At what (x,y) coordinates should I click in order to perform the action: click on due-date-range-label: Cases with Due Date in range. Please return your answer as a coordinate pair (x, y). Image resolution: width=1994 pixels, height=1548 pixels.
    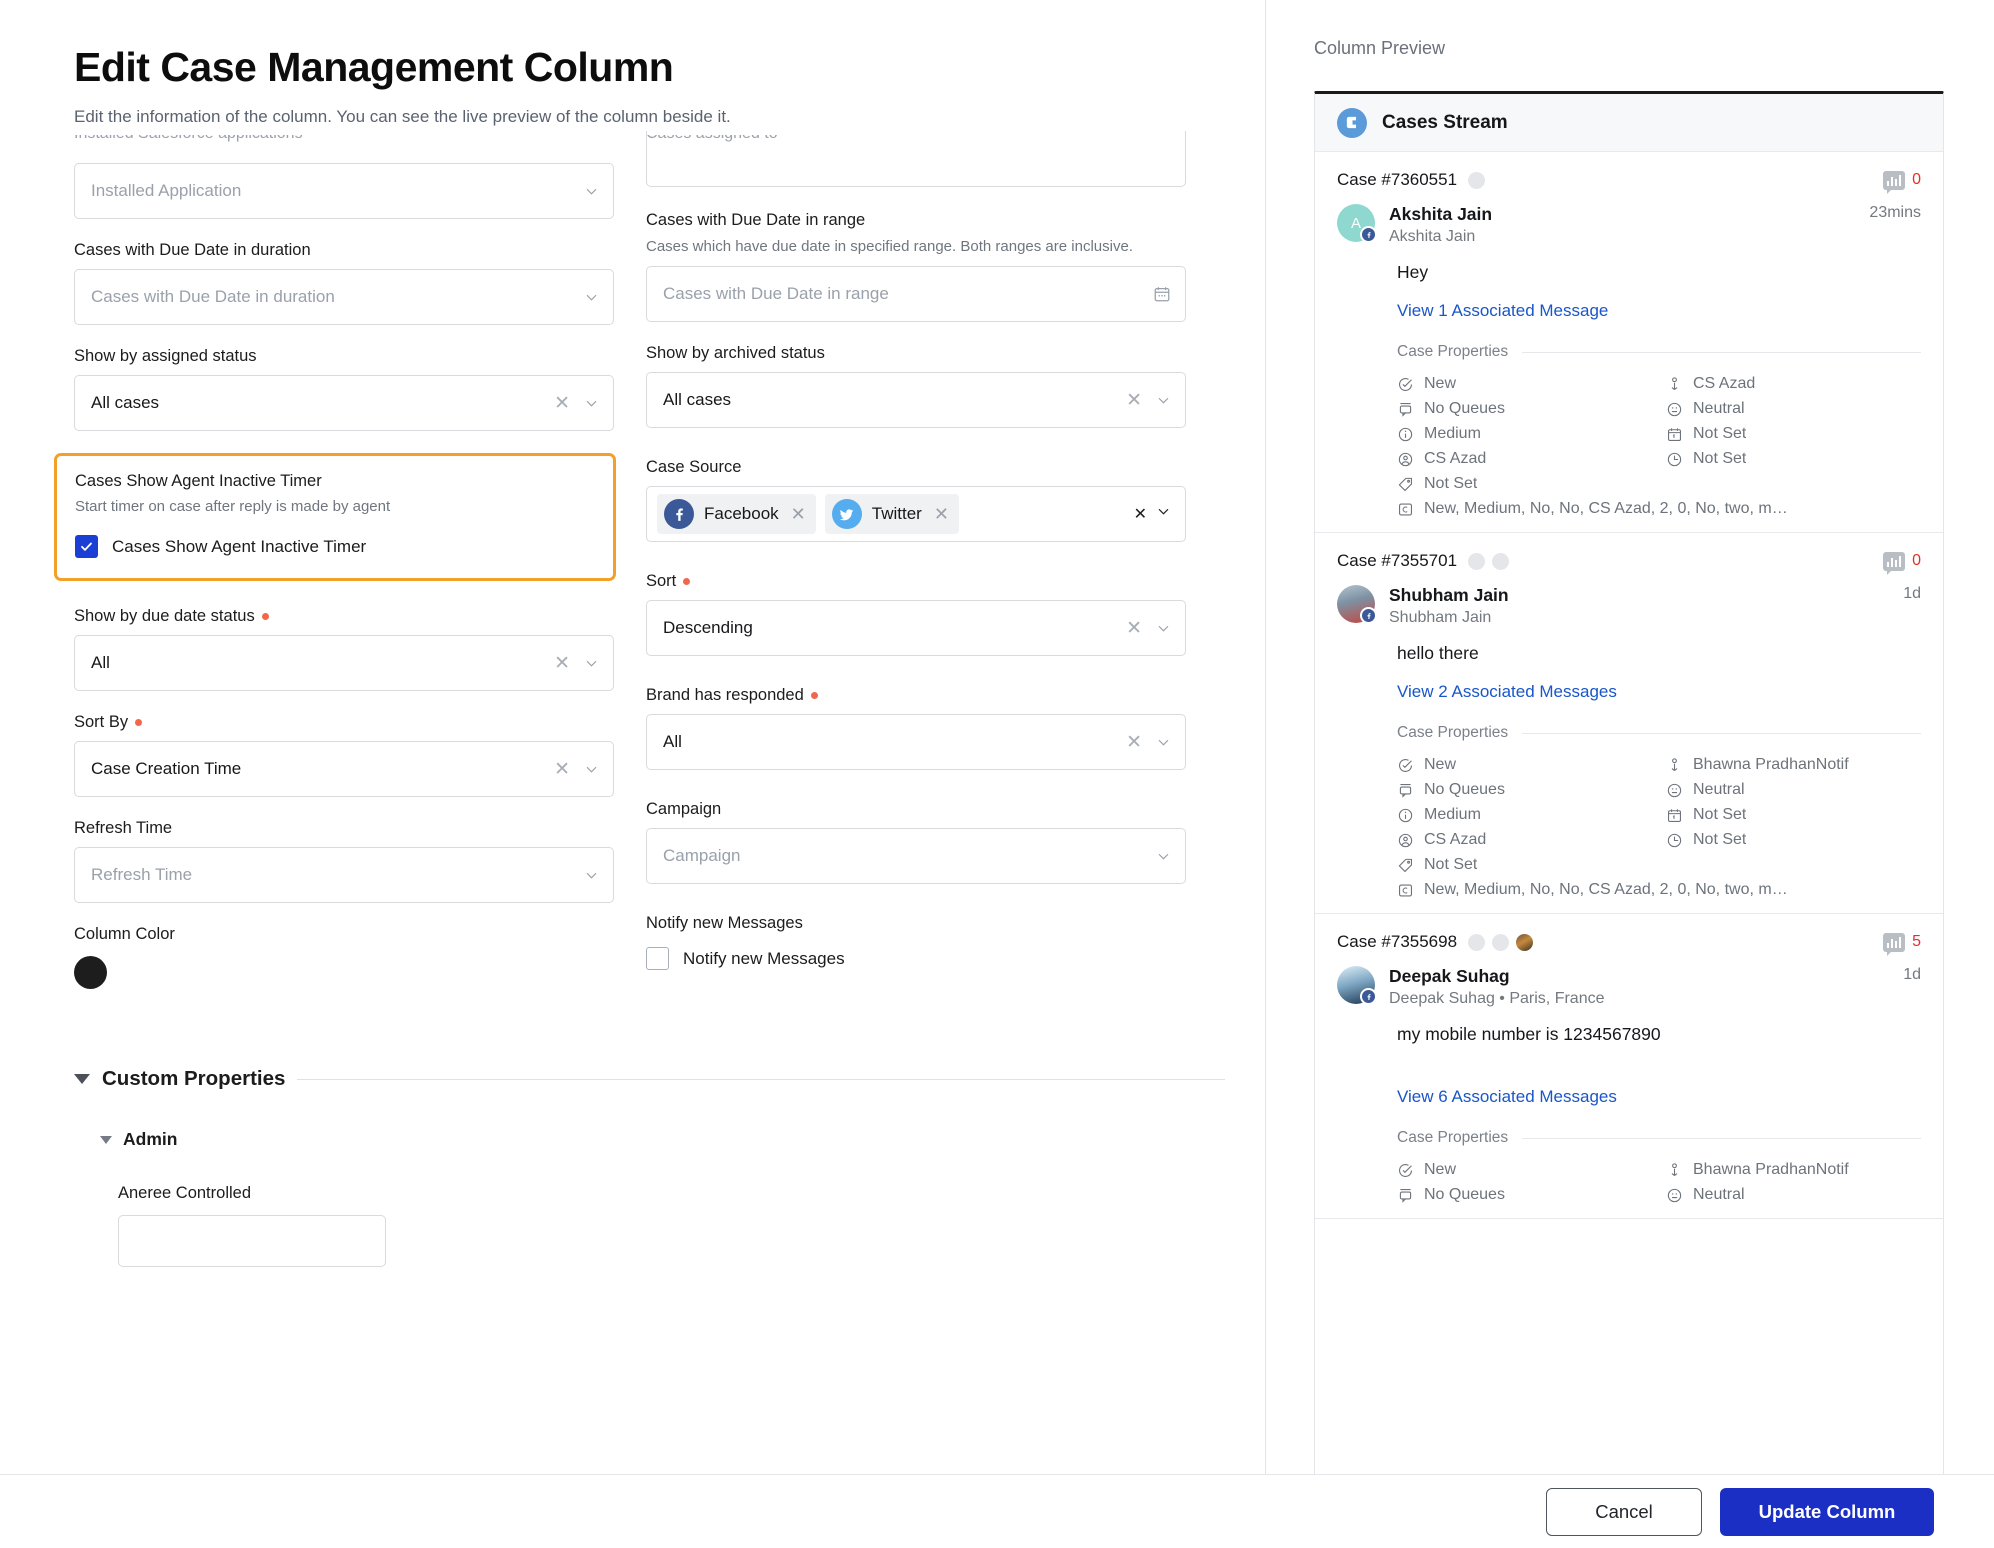
    Looking at the image, I should click on (756, 220).